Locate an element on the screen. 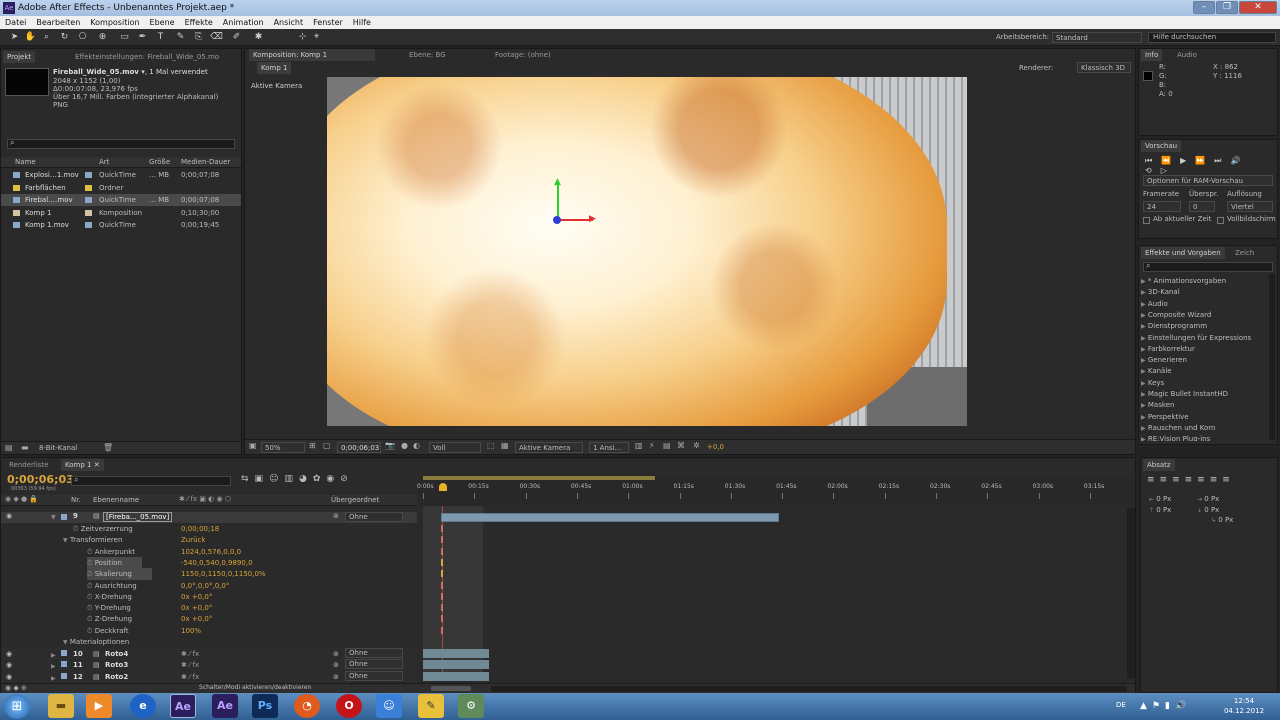  label-color is located at coordinates (64, 653).